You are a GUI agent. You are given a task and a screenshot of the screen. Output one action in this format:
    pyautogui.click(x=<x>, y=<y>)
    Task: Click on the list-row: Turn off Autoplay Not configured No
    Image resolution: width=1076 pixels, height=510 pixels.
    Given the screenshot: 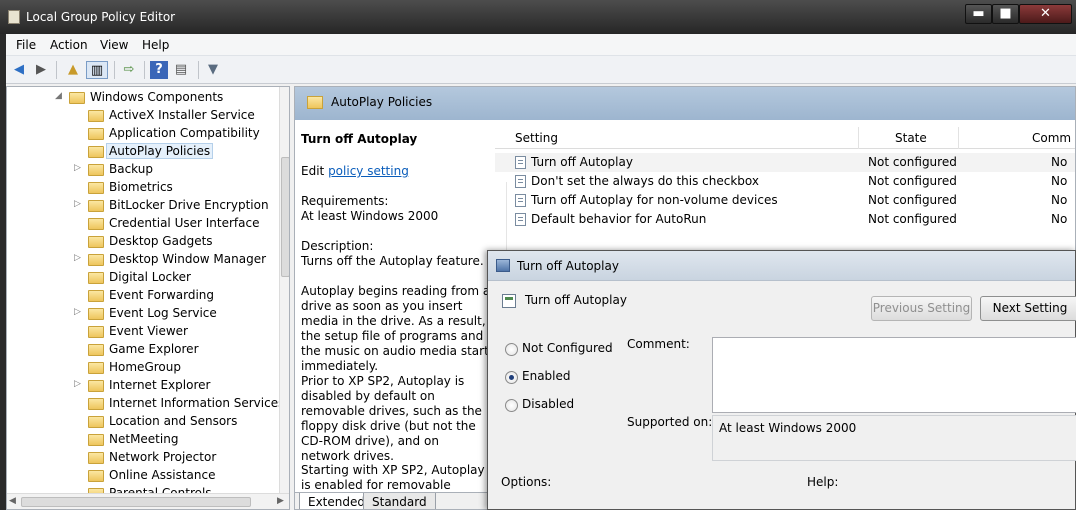 What is the action you would take?
    pyautogui.click(x=785, y=162)
    